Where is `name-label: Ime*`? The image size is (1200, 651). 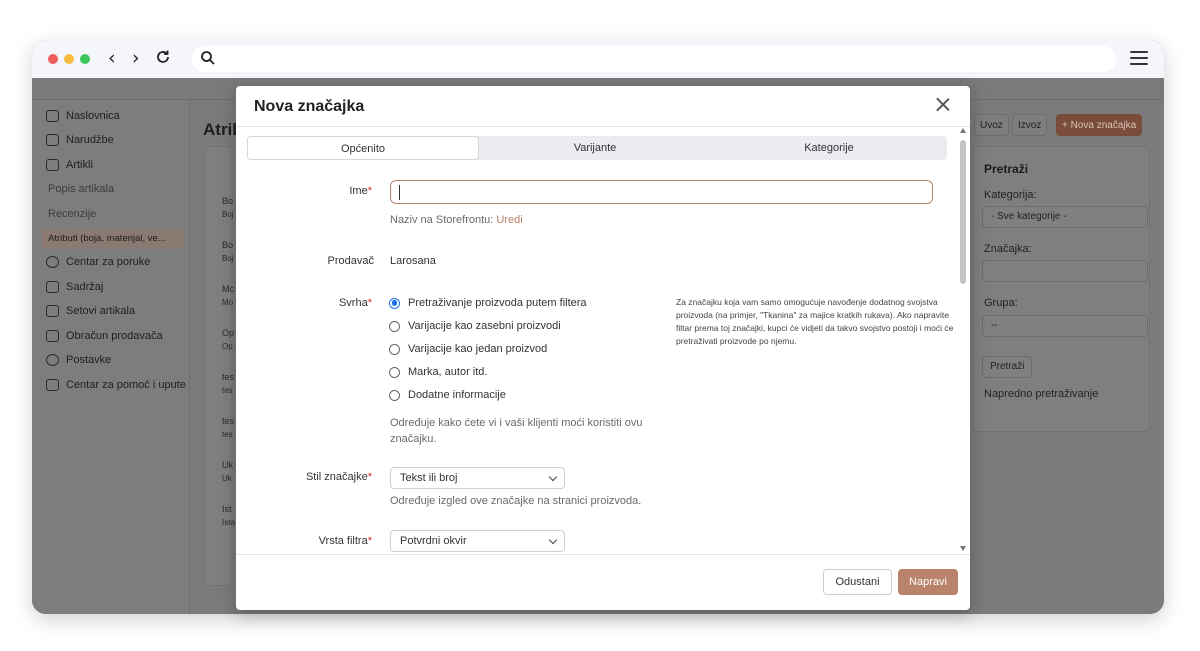 name-label: Ime* is located at coordinates (312, 191).